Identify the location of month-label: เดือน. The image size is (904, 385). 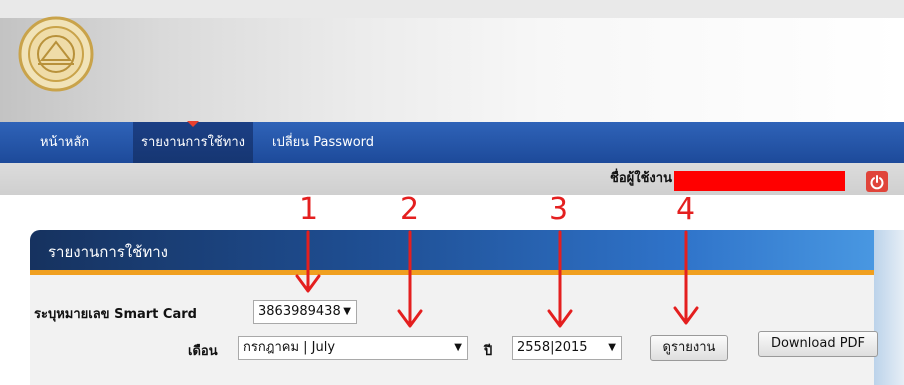
(203, 351).